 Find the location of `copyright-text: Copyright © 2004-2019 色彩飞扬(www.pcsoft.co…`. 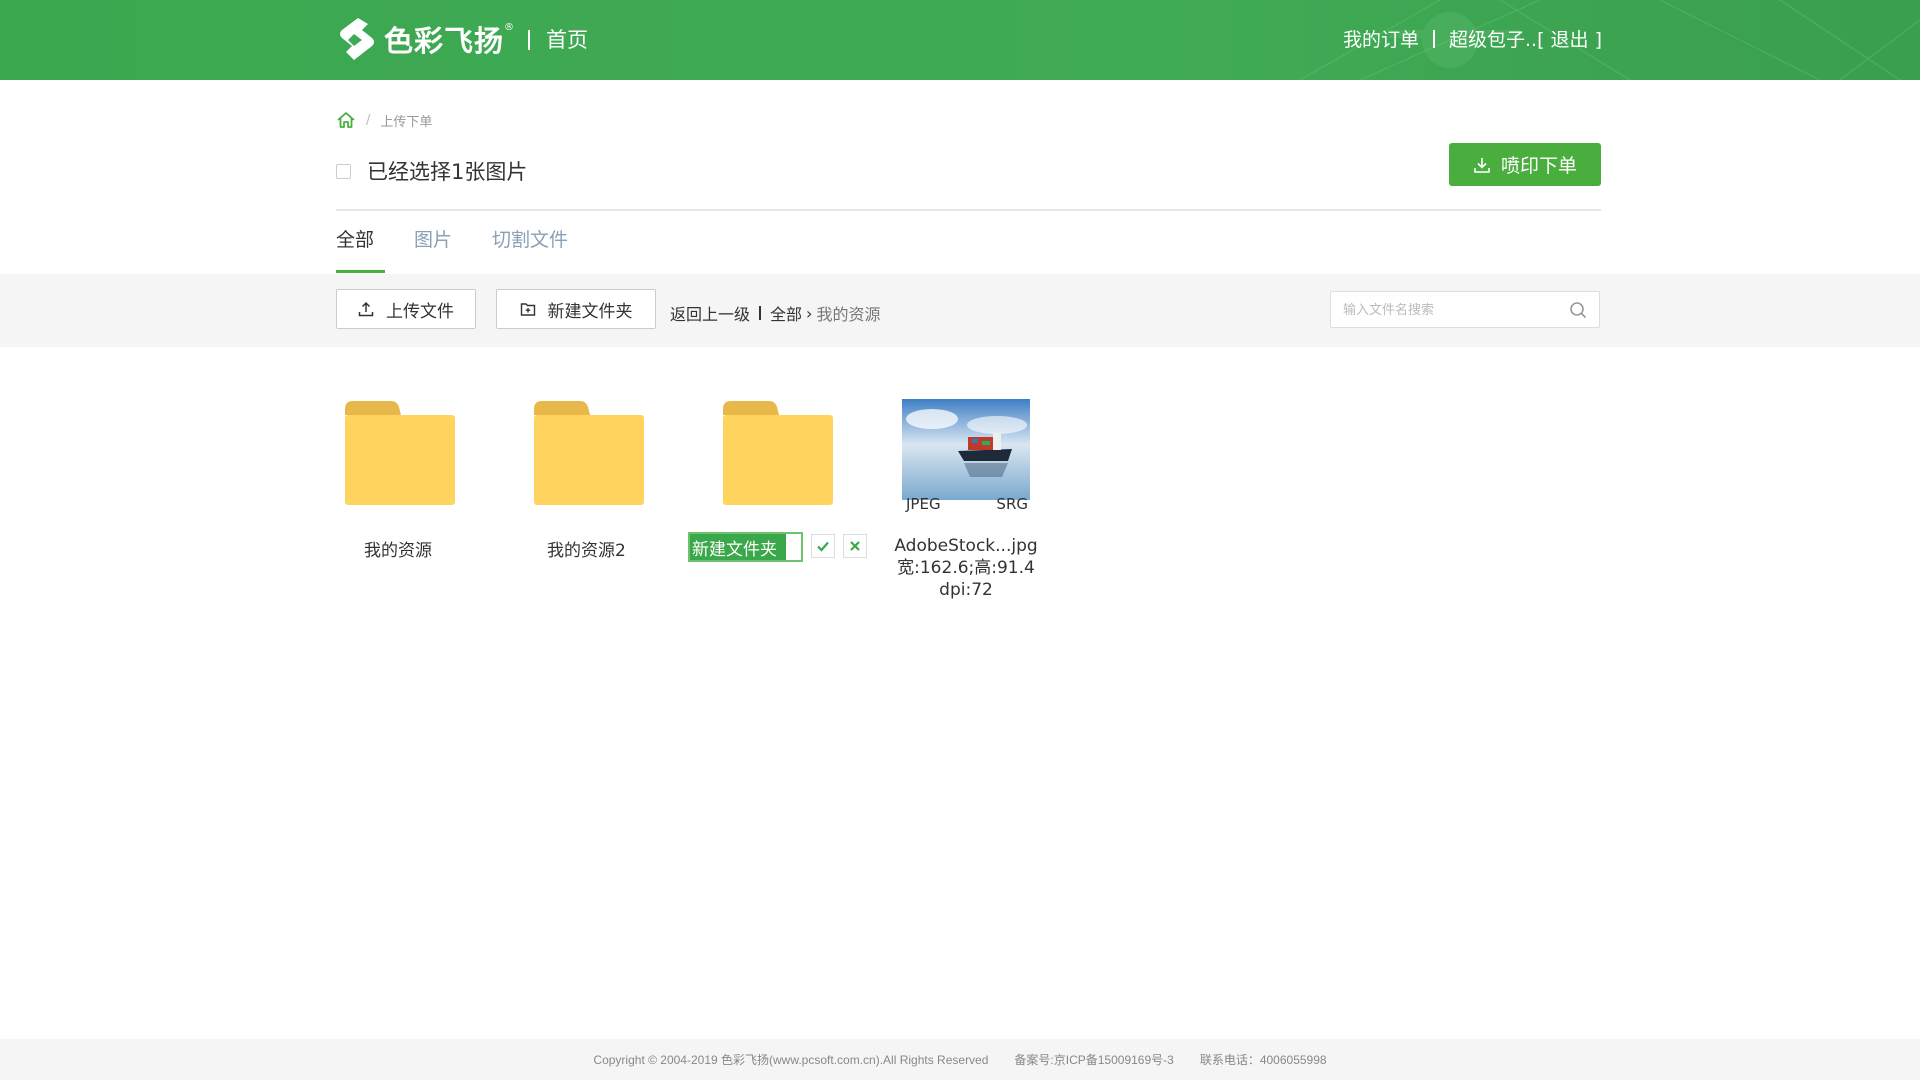

copyright-text: Copyright © 2004-2019 色彩飞扬(www.pcsoft.co… is located at coordinates (791, 1060).